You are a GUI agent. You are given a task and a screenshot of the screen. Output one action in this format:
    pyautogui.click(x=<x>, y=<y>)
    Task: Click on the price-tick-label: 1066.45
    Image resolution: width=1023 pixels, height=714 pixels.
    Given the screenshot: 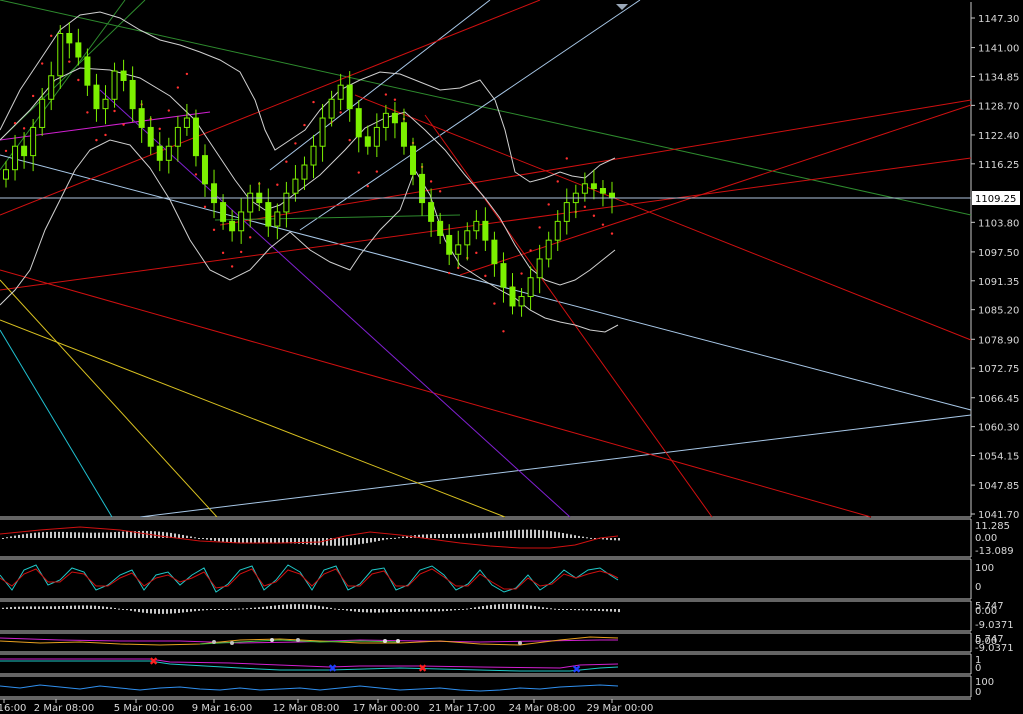 What is the action you would take?
    pyautogui.click(x=998, y=399)
    